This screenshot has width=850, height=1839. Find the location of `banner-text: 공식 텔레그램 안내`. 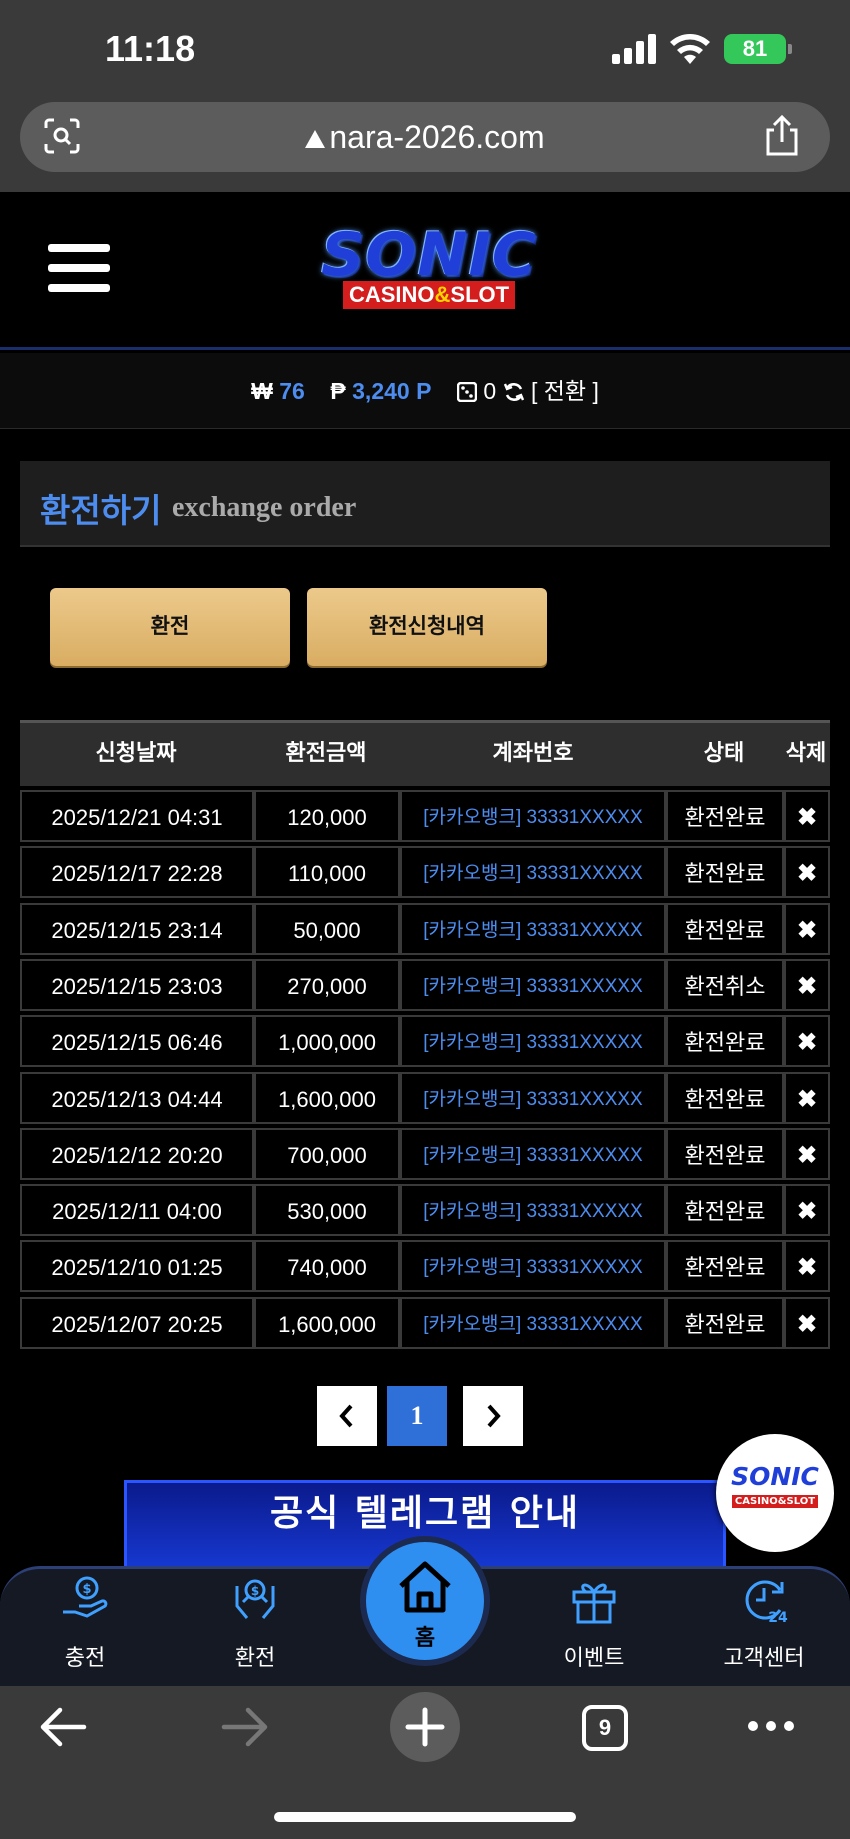

banner-text: 공식 텔레그램 안내 is located at coordinates (425, 1513).